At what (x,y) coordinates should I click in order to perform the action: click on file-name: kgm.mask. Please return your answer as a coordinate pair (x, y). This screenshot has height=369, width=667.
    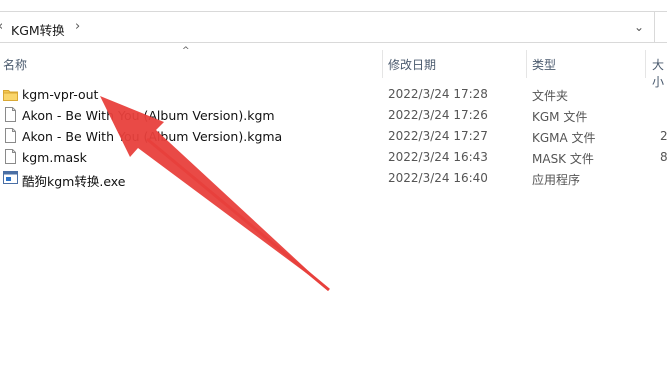
    Looking at the image, I should click on (54, 157).